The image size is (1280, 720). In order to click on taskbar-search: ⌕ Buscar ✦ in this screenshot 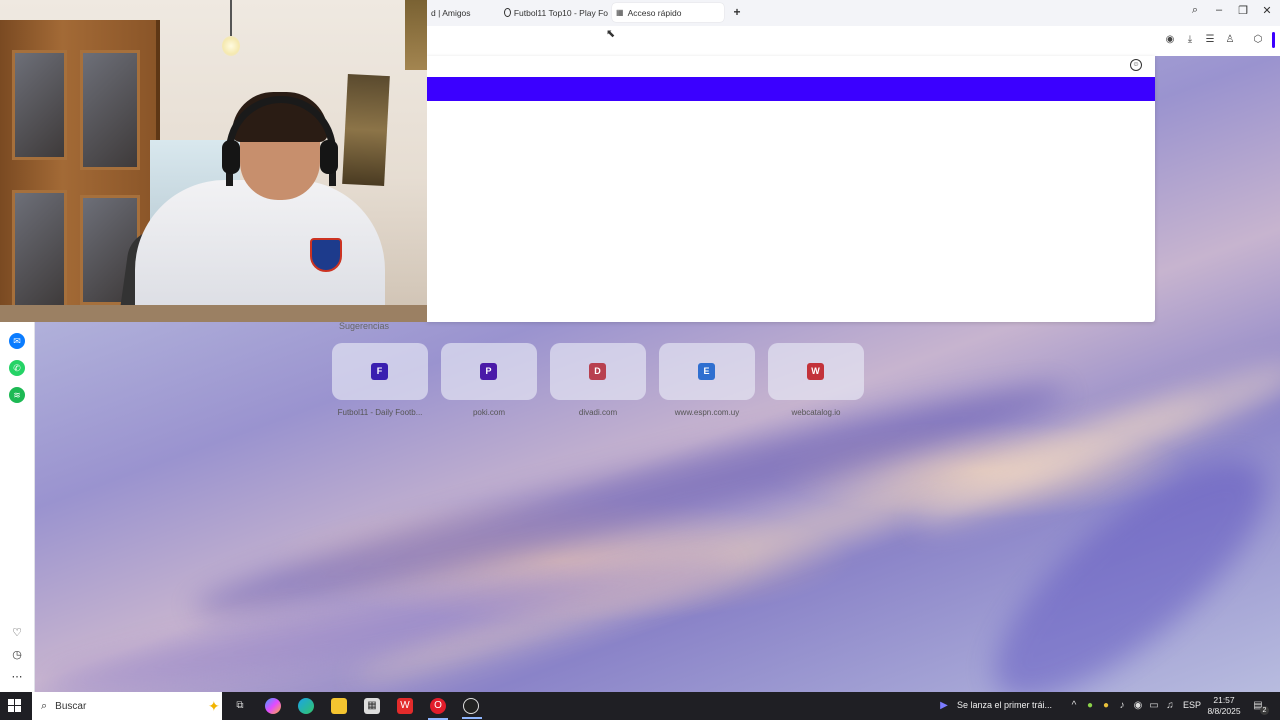, I will do `click(127, 706)`.